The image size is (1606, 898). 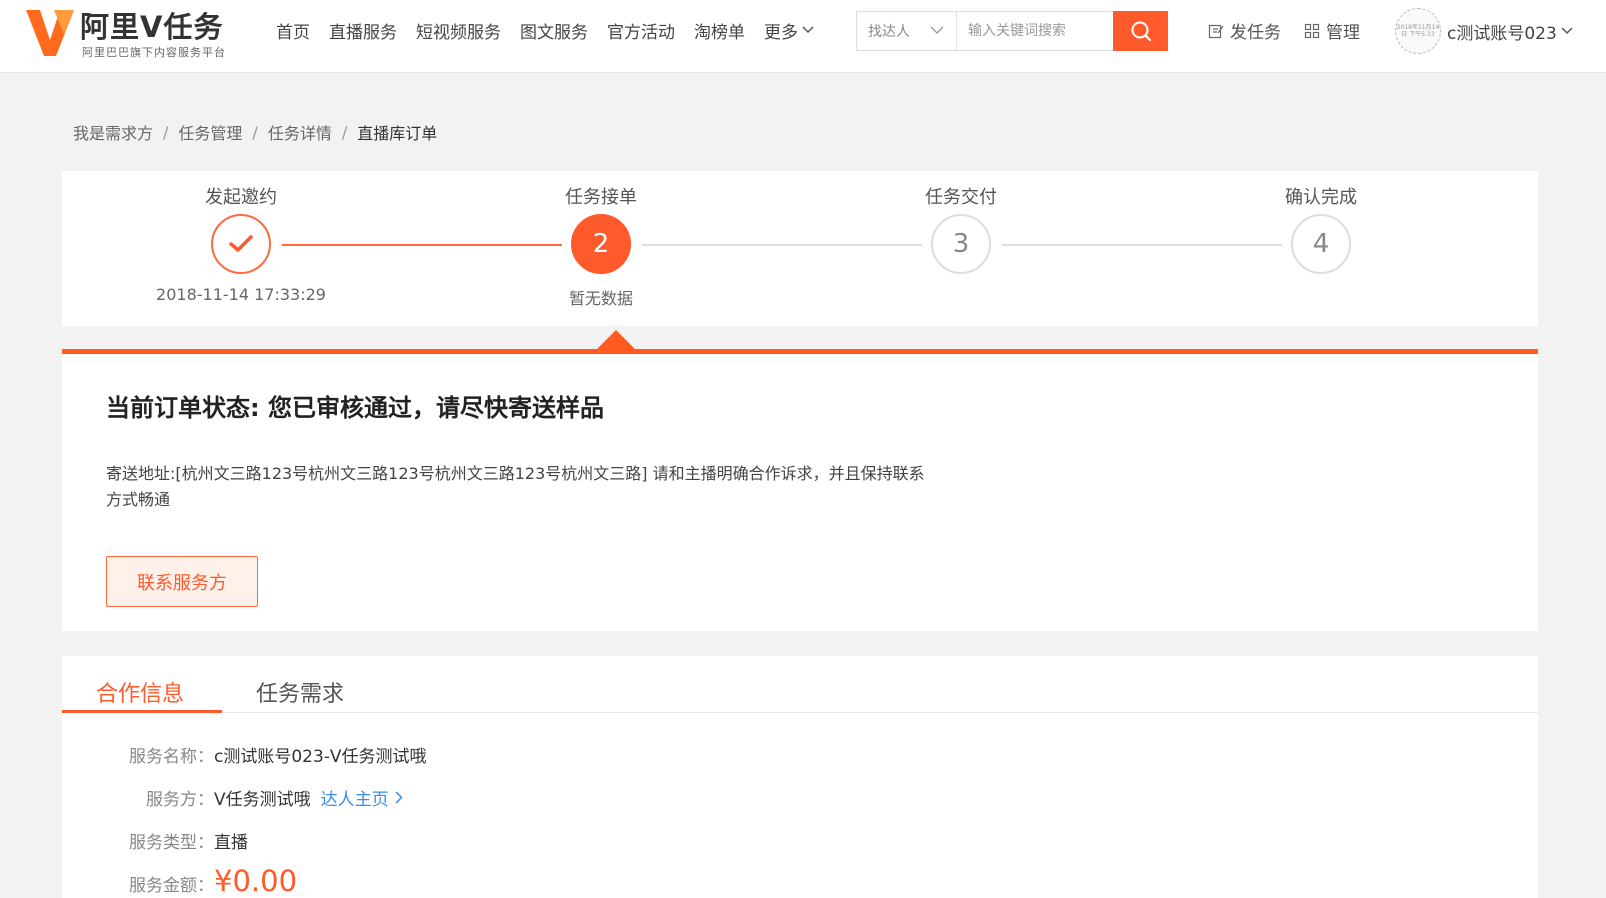 What do you see at coordinates (256, 881) in the screenshot?
I see `amount-value: ¥0.00` at bounding box center [256, 881].